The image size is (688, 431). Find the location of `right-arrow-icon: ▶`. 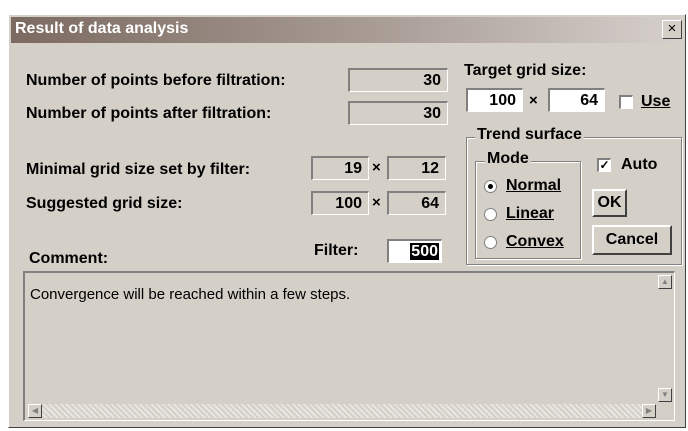

right-arrow-icon: ▶ is located at coordinates (649, 411).